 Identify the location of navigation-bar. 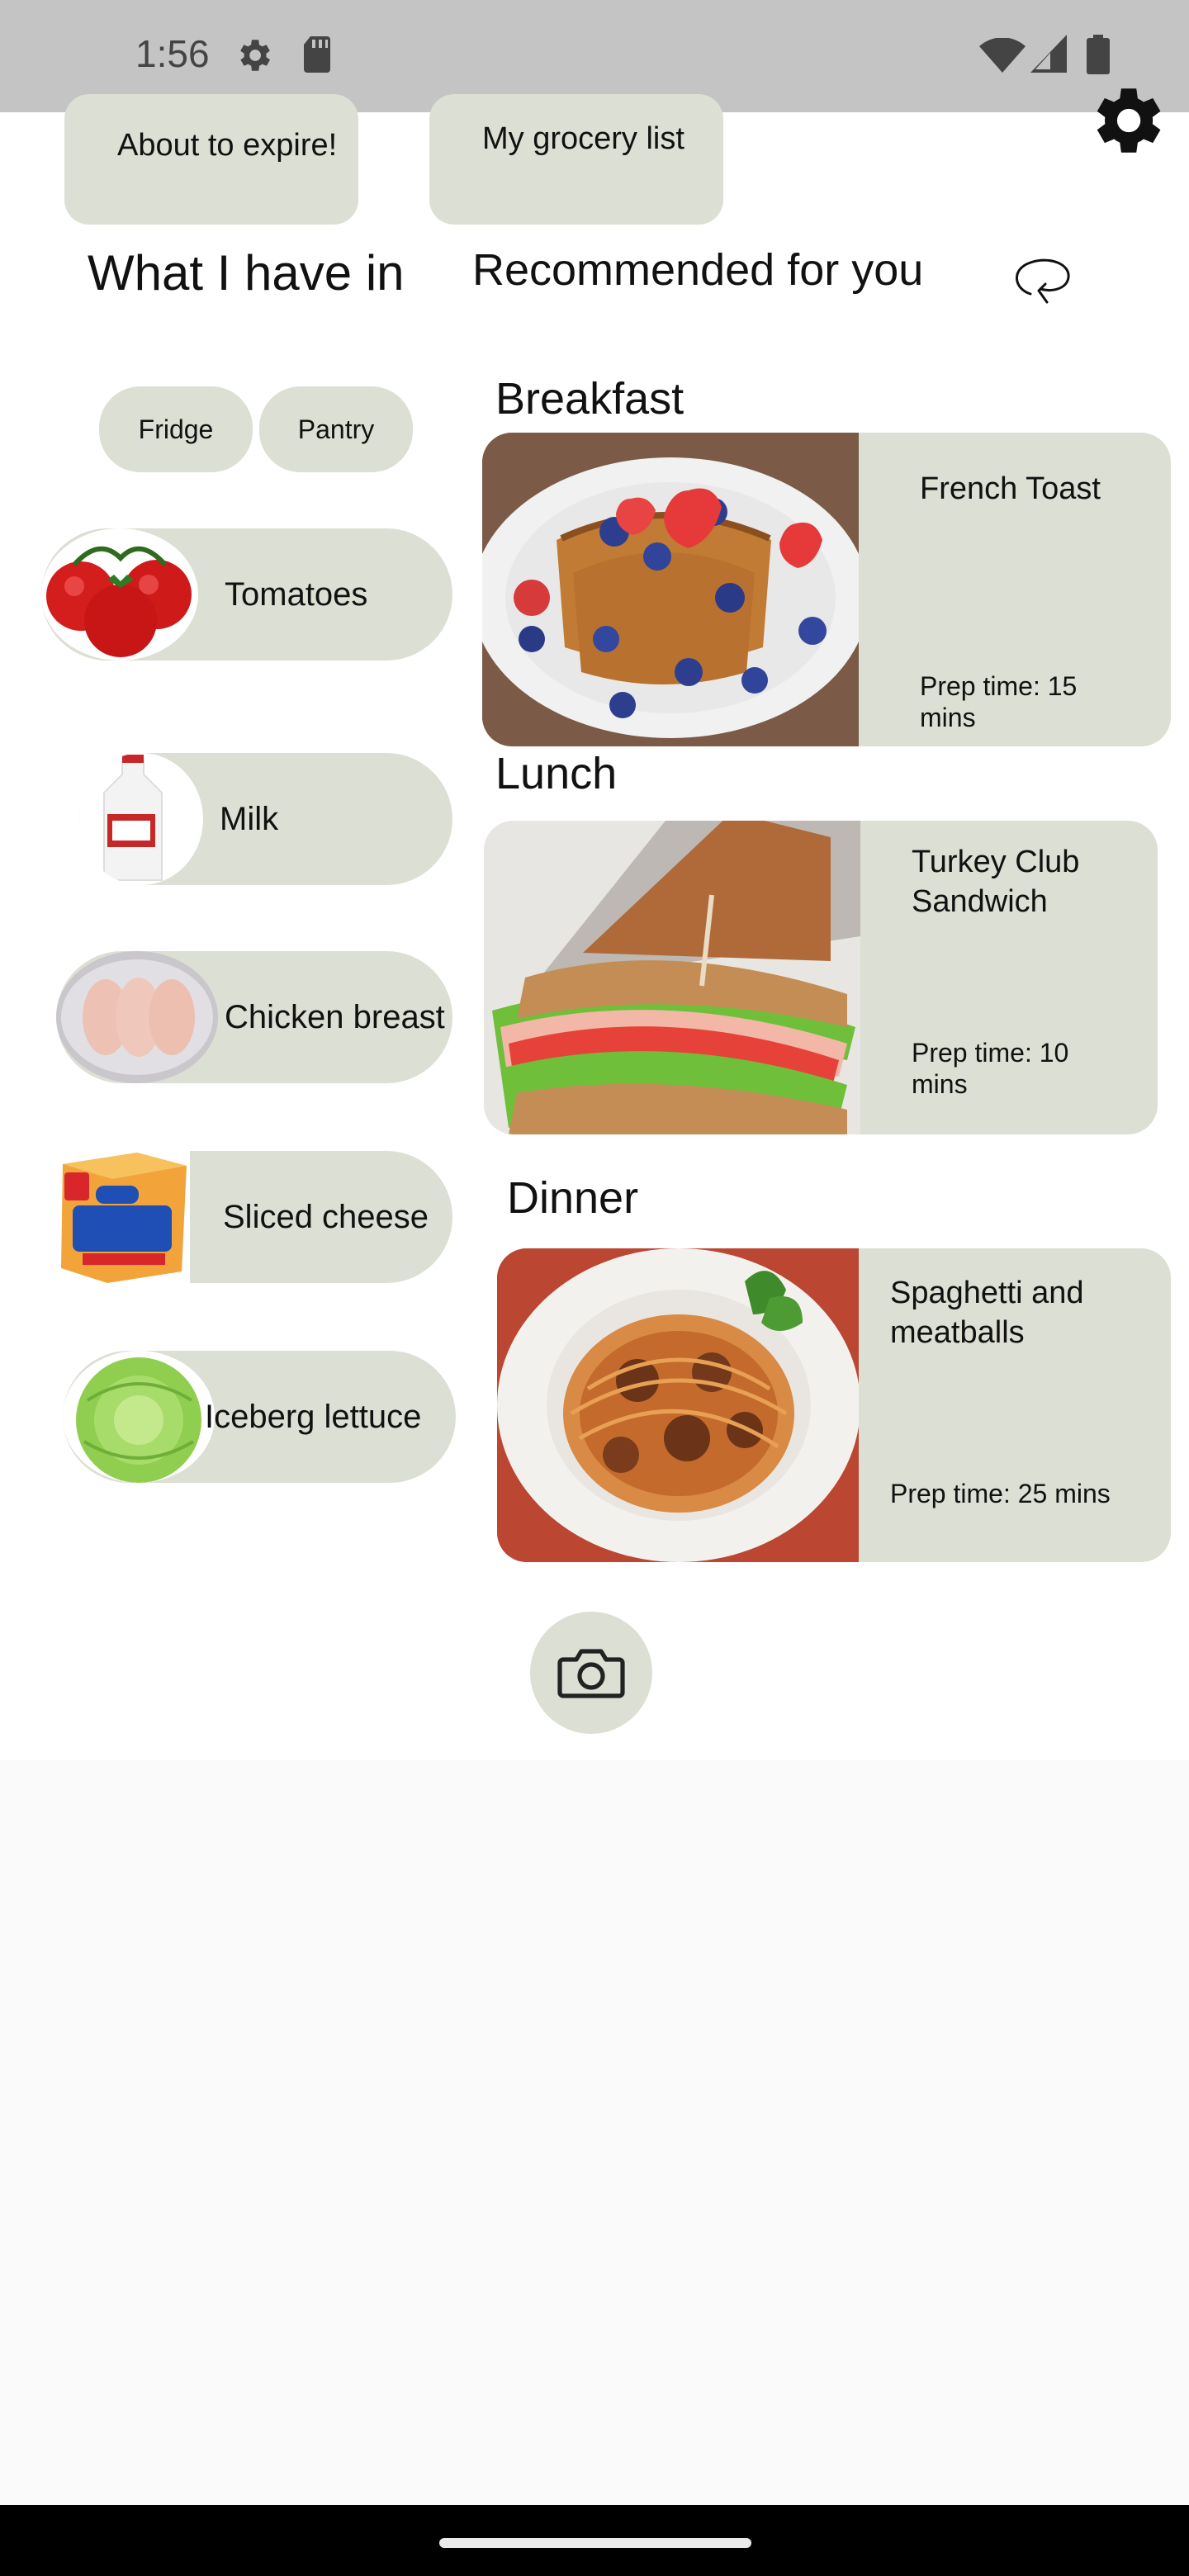
(594, 2540).